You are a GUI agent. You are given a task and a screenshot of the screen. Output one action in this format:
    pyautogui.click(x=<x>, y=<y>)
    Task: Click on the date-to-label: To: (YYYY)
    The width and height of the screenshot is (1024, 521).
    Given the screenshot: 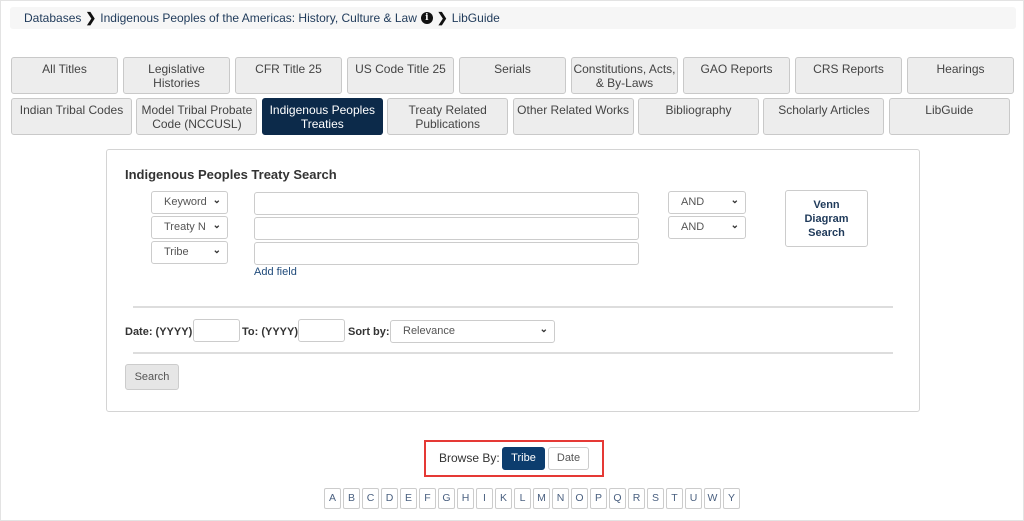 What is the action you would take?
    pyautogui.click(x=270, y=332)
    